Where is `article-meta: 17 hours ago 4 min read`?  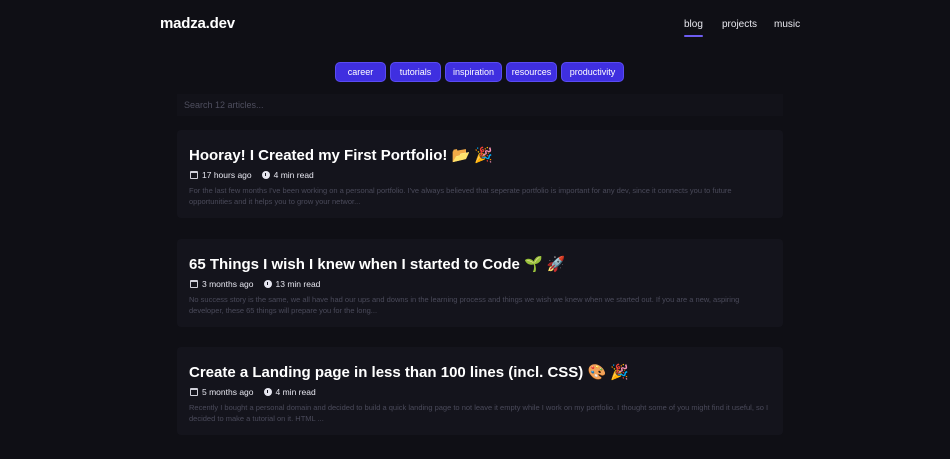
article-meta: 17 hours ago 4 min read is located at coordinates (252, 175).